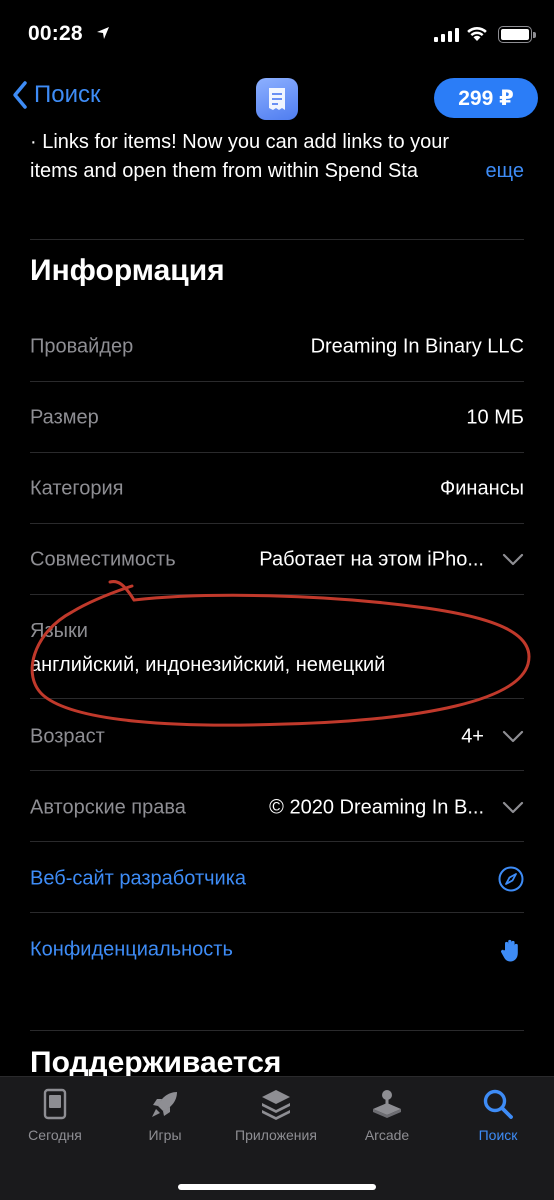  I want to click on tab-label: Поиск, so click(498, 1135).